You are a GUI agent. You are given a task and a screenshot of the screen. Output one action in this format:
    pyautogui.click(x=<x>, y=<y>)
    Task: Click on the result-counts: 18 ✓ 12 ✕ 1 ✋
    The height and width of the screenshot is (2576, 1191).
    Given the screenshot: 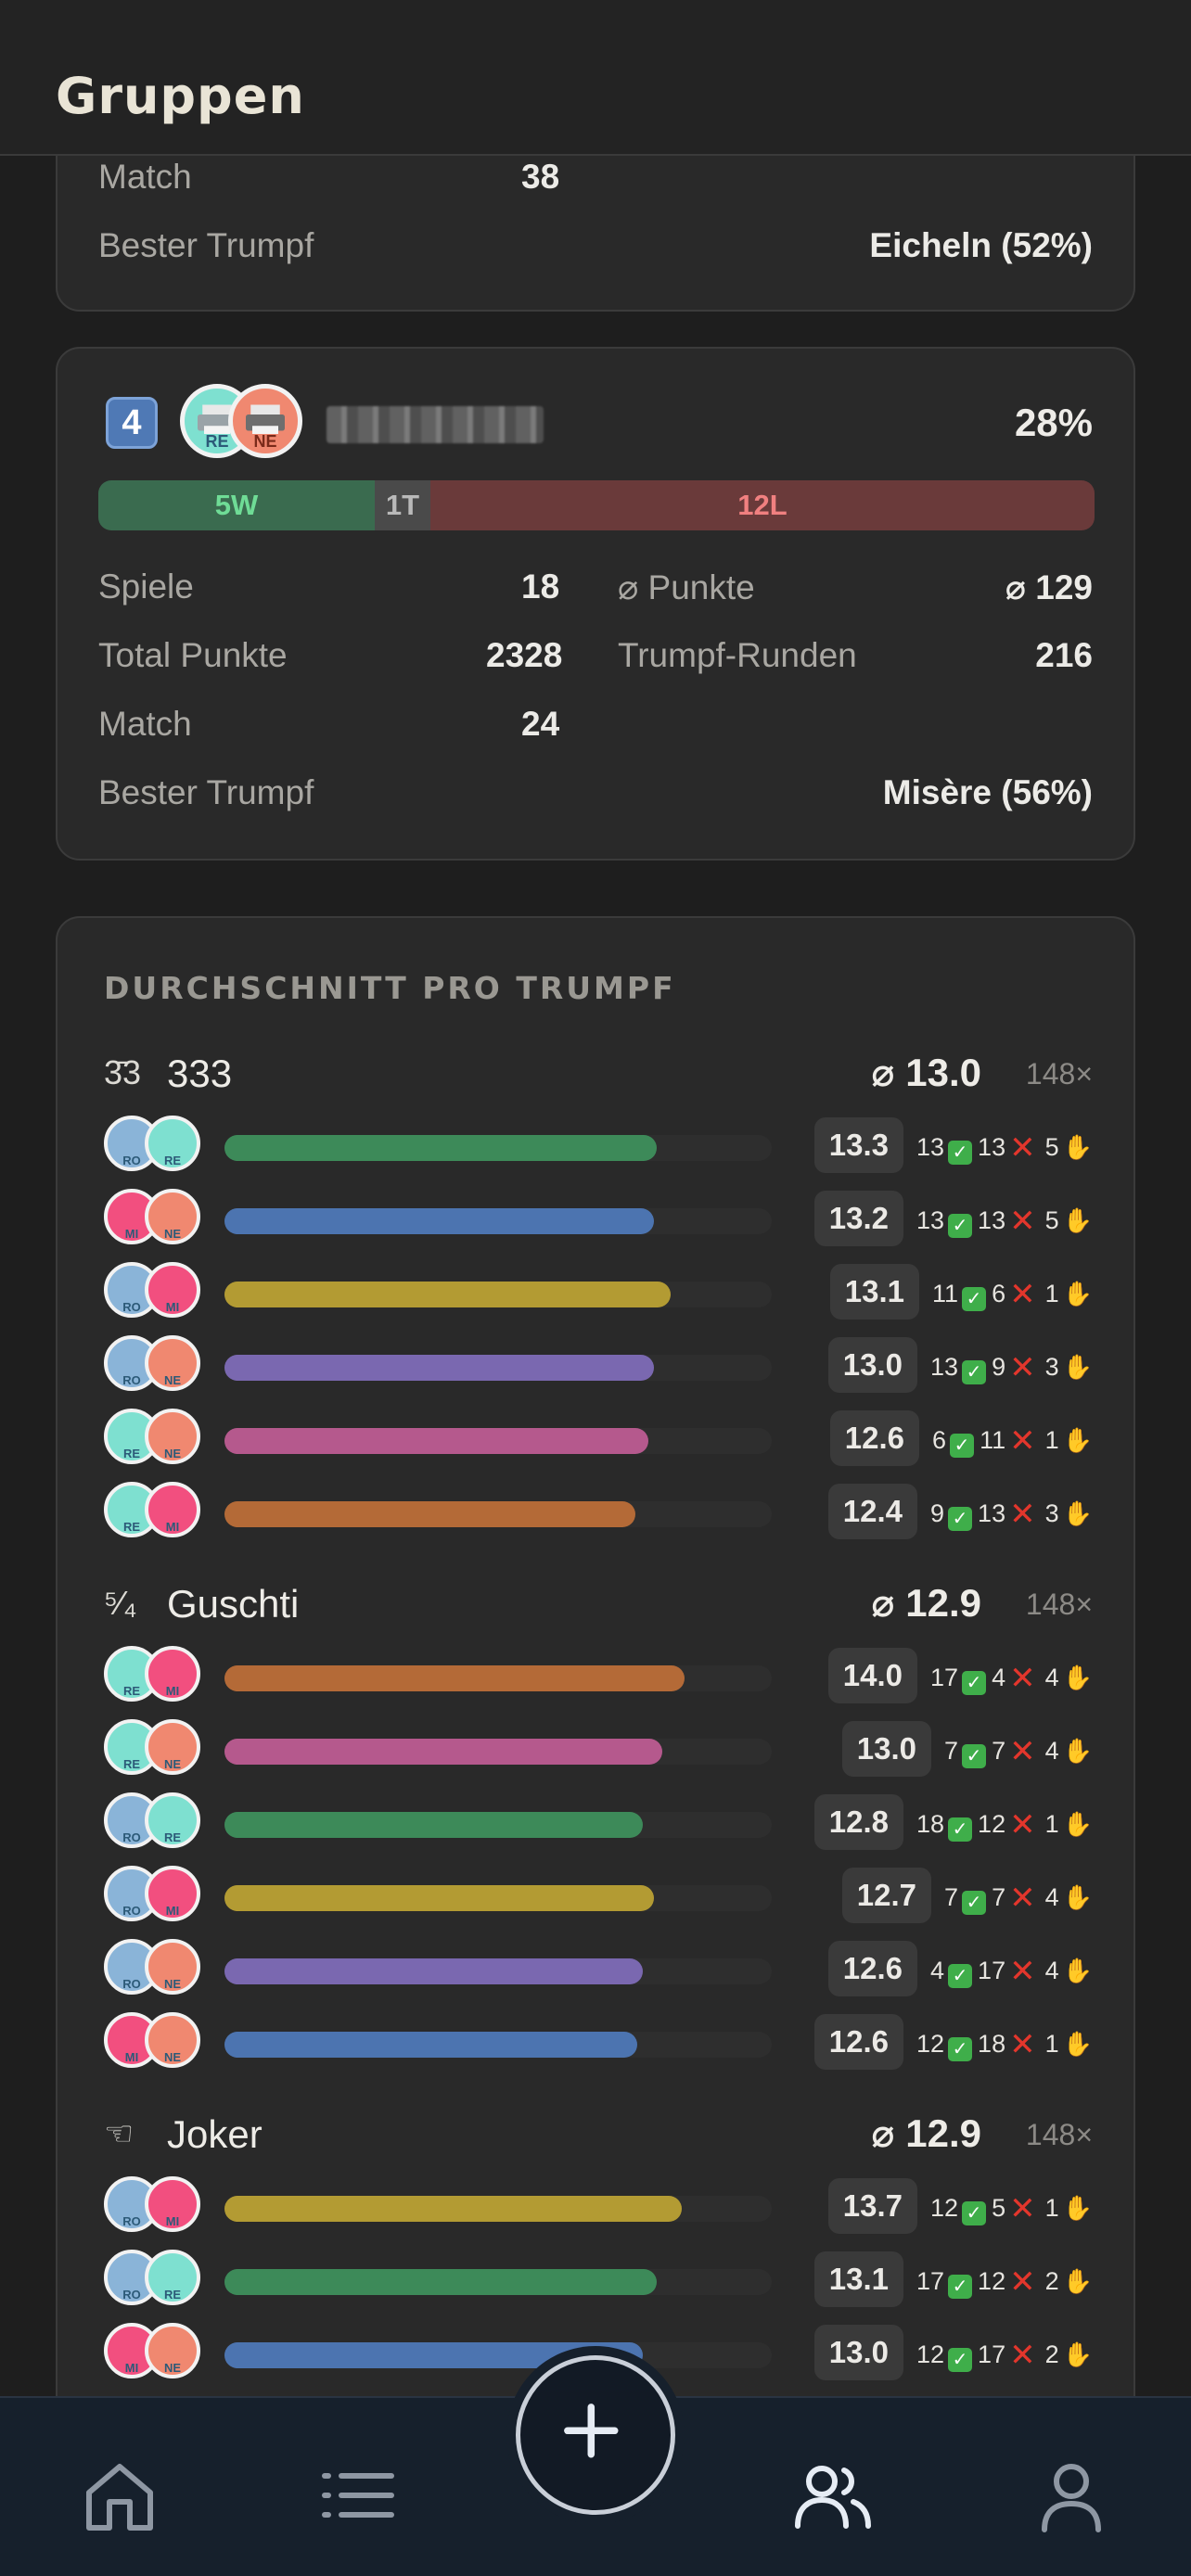 What is the action you would take?
    pyautogui.click(x=1004, y=1825)
    